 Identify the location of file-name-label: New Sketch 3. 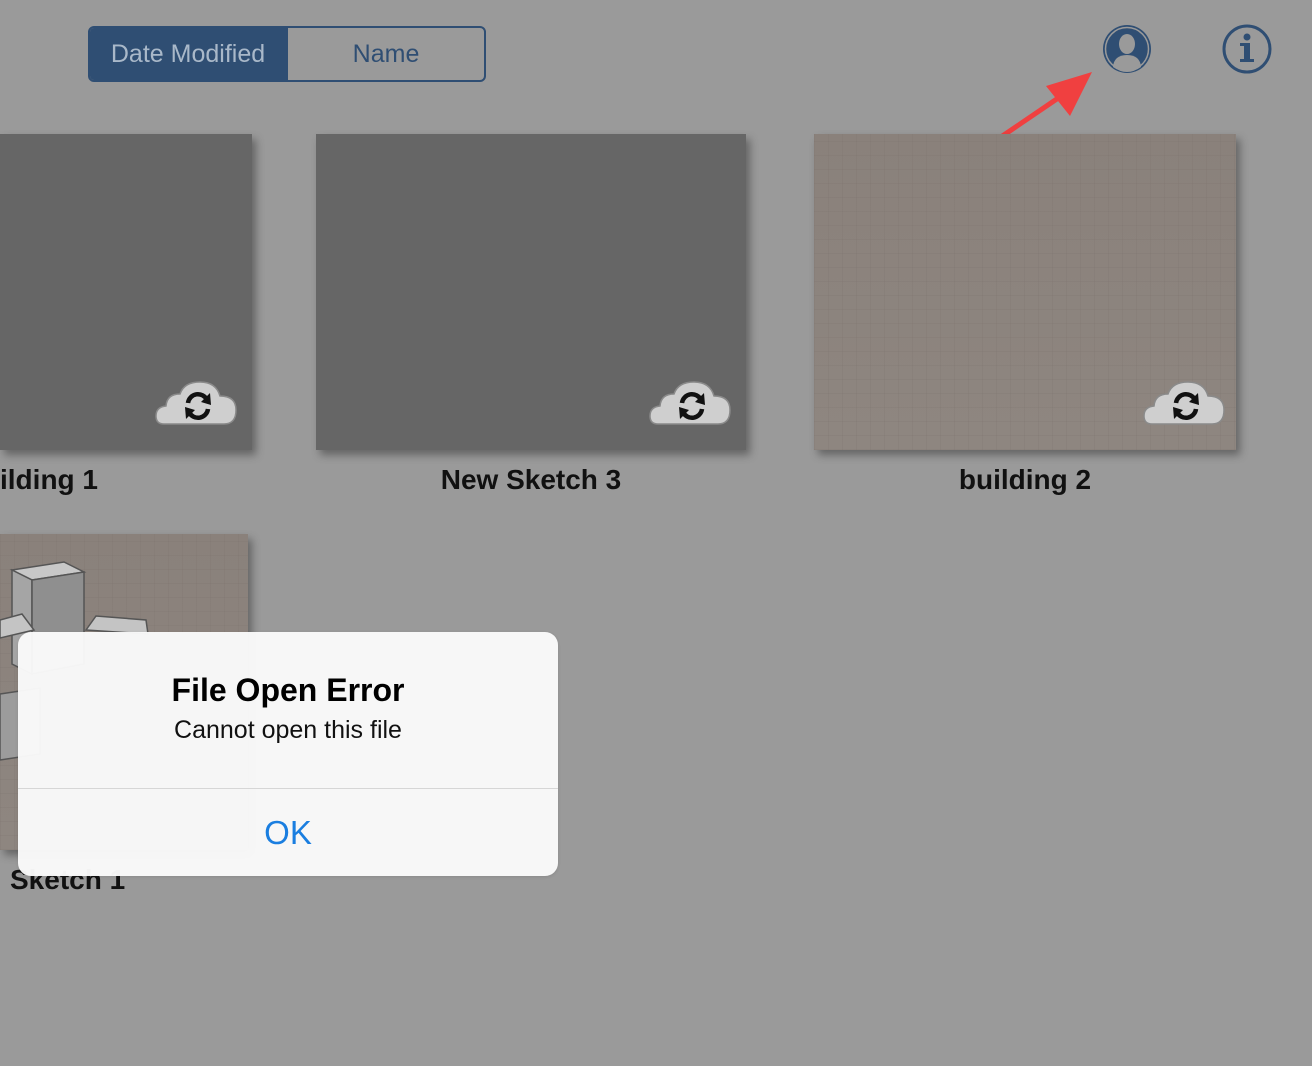
(531, 479).